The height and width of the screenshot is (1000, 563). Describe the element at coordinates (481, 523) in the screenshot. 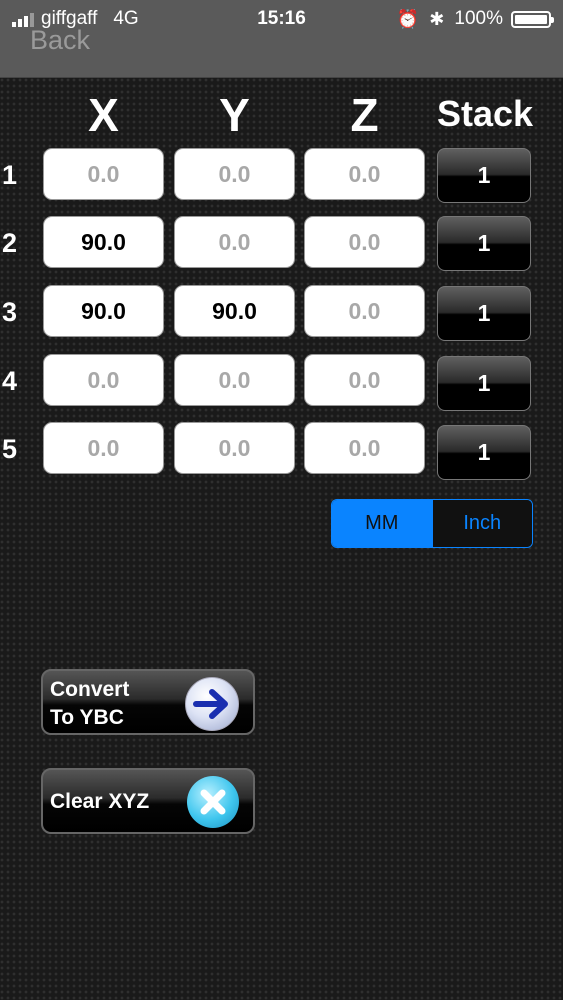

I see `units-option-inch: Inch` at that location.